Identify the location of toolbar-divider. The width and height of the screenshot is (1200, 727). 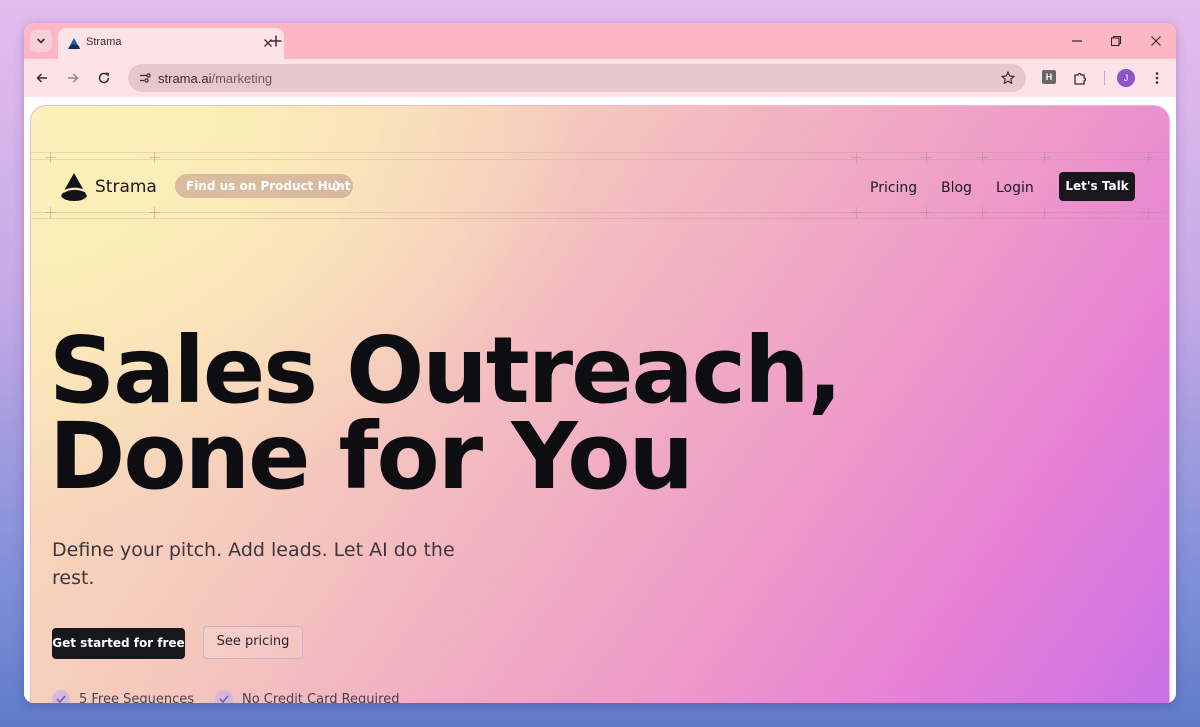
(1104, 78).